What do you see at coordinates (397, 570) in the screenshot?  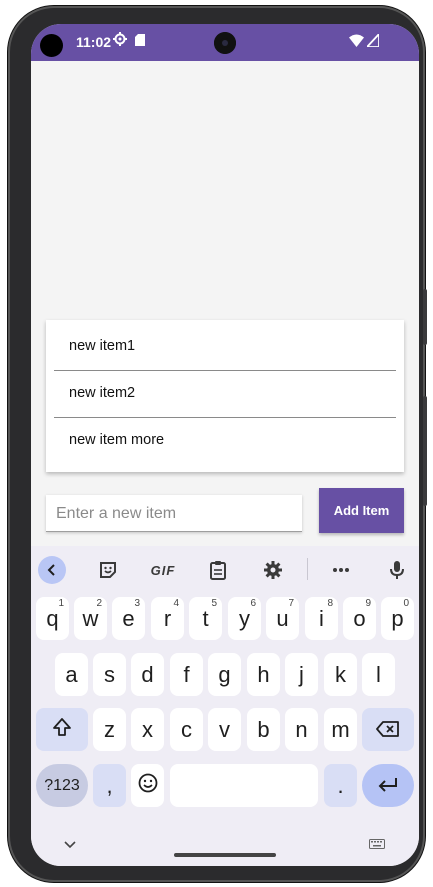 I see `microphone-icon` at bounding box center [397, 570].